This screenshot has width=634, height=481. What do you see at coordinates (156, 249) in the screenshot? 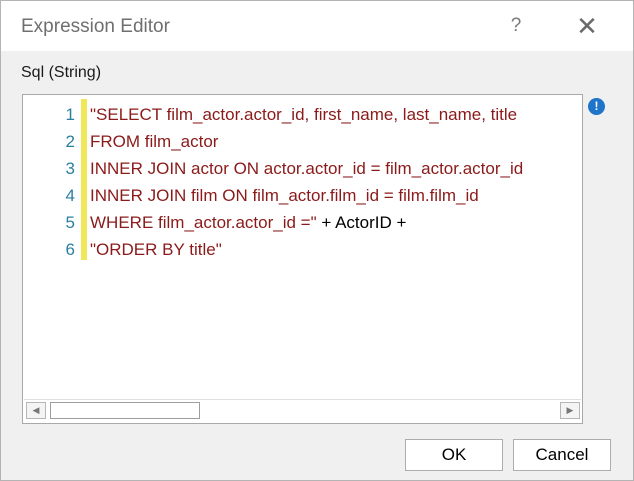
I see `string-literal-token: "ORDER BY title"` at bounding box center [156, 249].